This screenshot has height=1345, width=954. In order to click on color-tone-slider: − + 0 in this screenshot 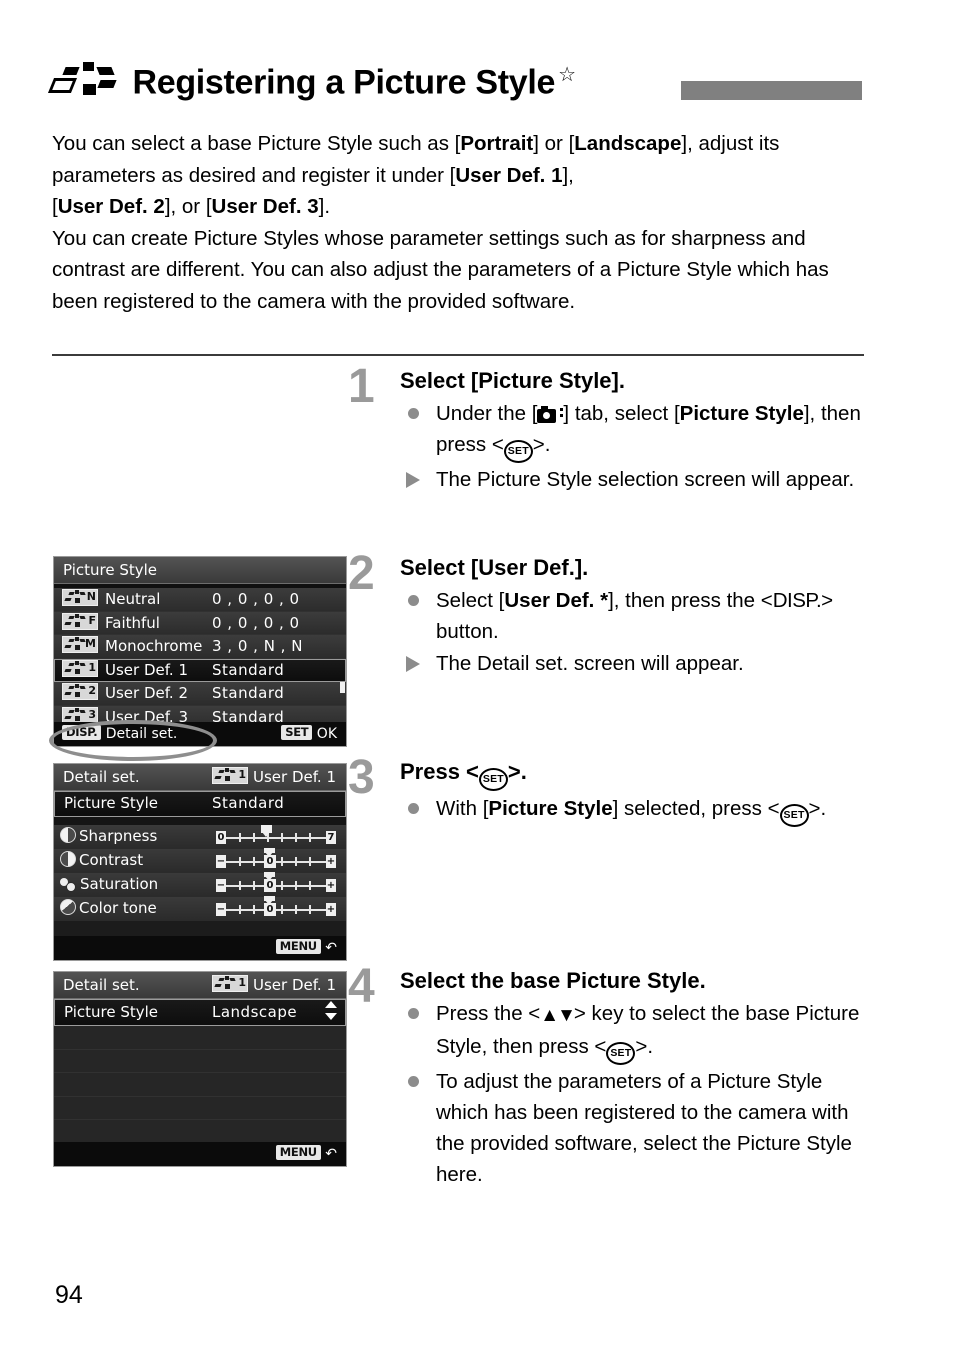, I will do `click(275, 906)`.